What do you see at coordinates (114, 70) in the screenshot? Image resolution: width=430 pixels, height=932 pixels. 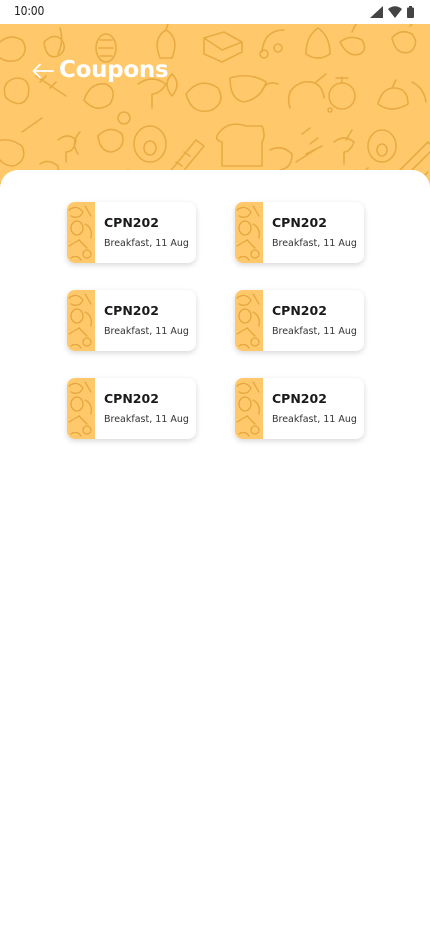 I see `page-title: Coupons` at bounding box center [114, 70].